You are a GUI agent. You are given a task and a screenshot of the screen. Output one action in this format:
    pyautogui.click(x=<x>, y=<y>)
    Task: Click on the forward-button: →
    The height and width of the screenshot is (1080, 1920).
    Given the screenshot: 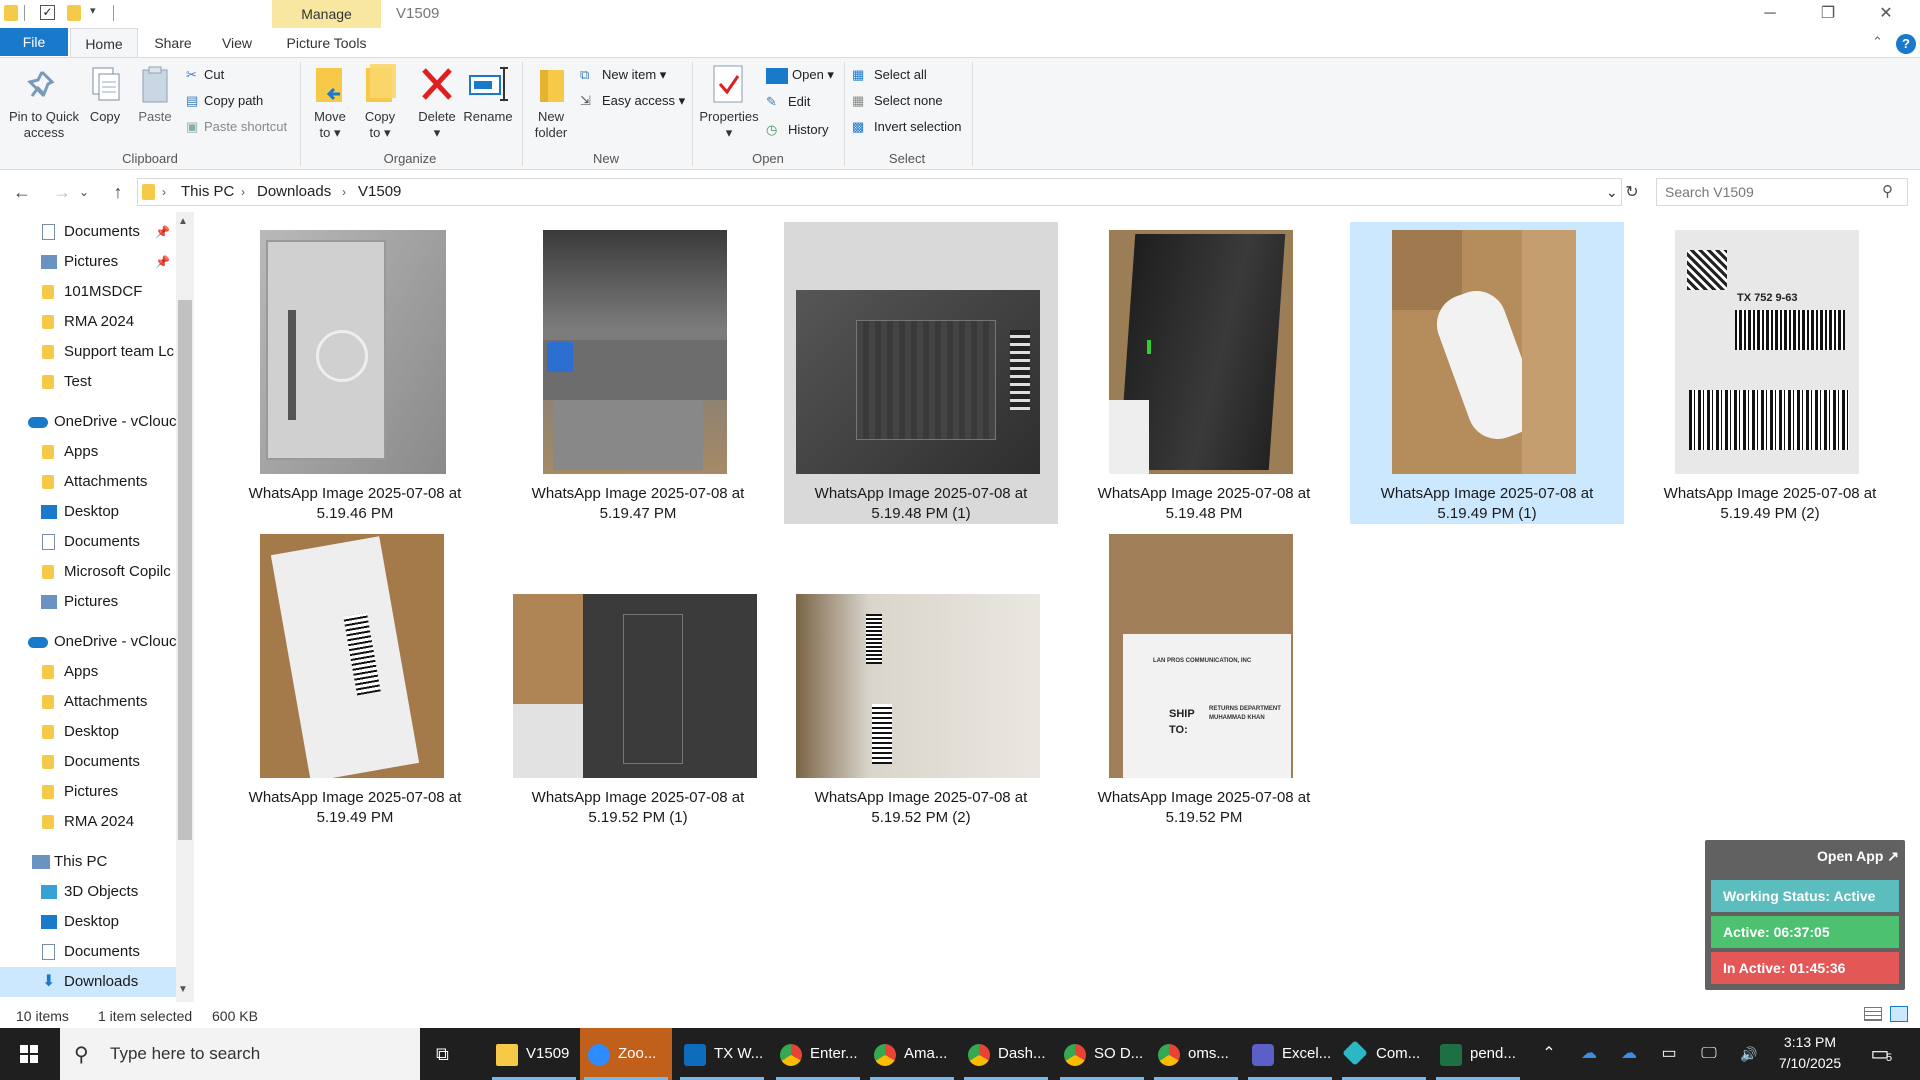 What is the action you would take?
    pyautogui.click(x=62, y=192)
    